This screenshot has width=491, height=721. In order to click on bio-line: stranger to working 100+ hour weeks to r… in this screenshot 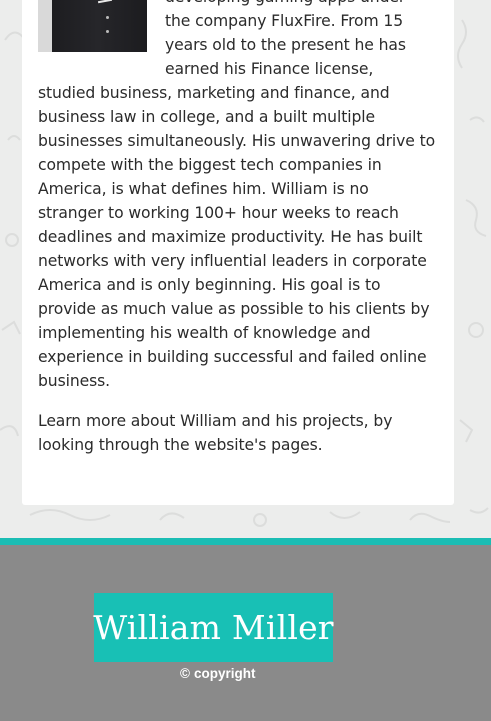, I will do `click(218, 213)`.